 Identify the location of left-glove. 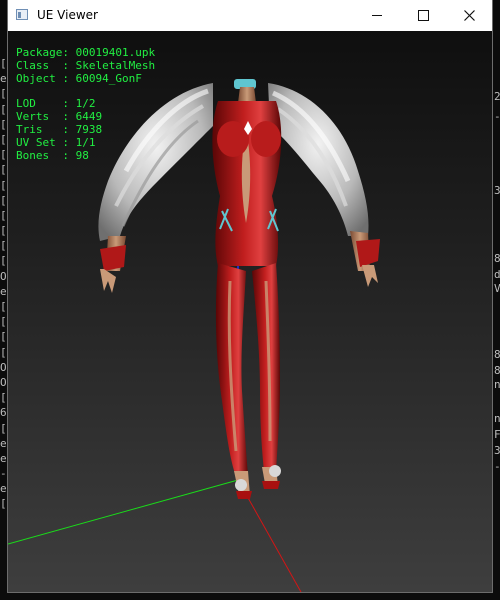
(113, 258).